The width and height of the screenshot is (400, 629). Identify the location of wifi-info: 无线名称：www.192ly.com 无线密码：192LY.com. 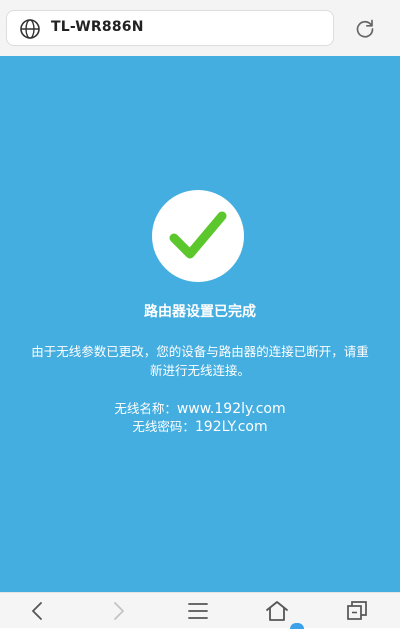
(200, 418).